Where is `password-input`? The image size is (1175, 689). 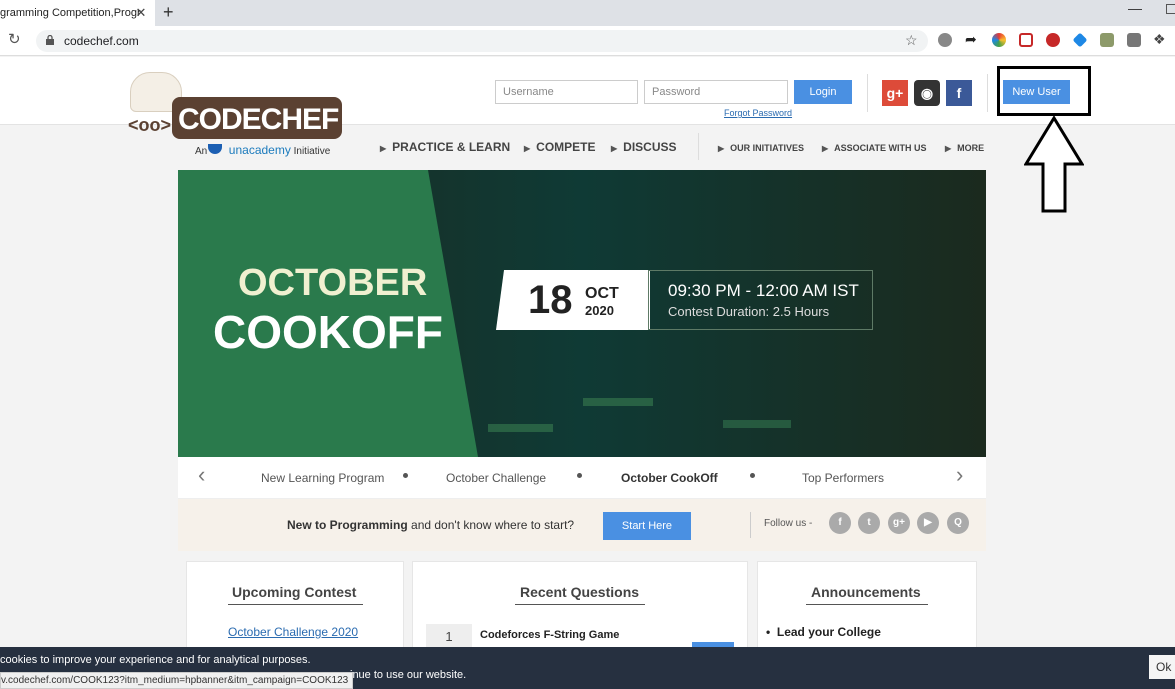 password-input is located at coordinates (716, 92).